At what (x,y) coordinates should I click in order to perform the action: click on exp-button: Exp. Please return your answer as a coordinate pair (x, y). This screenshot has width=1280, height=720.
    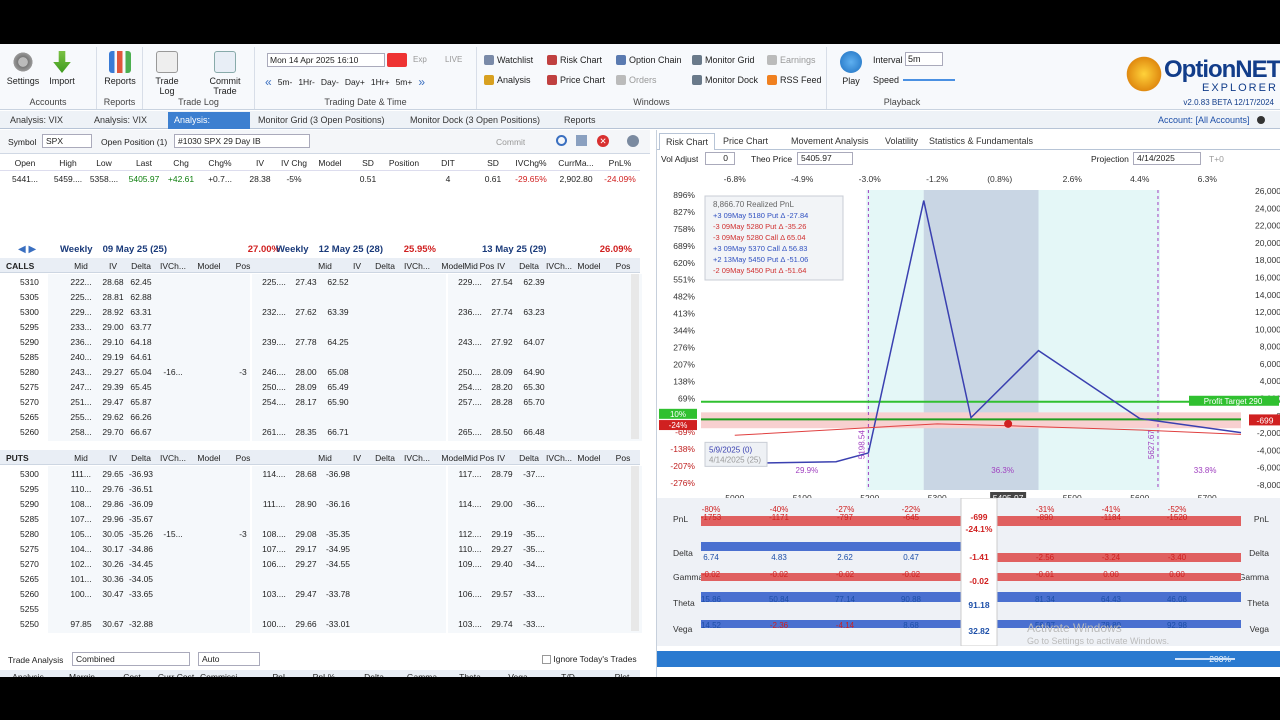
    Looking at the image, I should click on (420, 59).